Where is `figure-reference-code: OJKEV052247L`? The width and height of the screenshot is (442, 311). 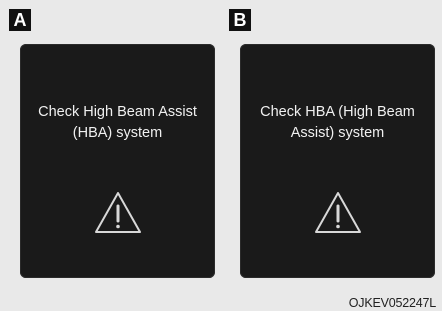 figure-reference-code: OJKEV052247L is located at coordinates (392, 303).